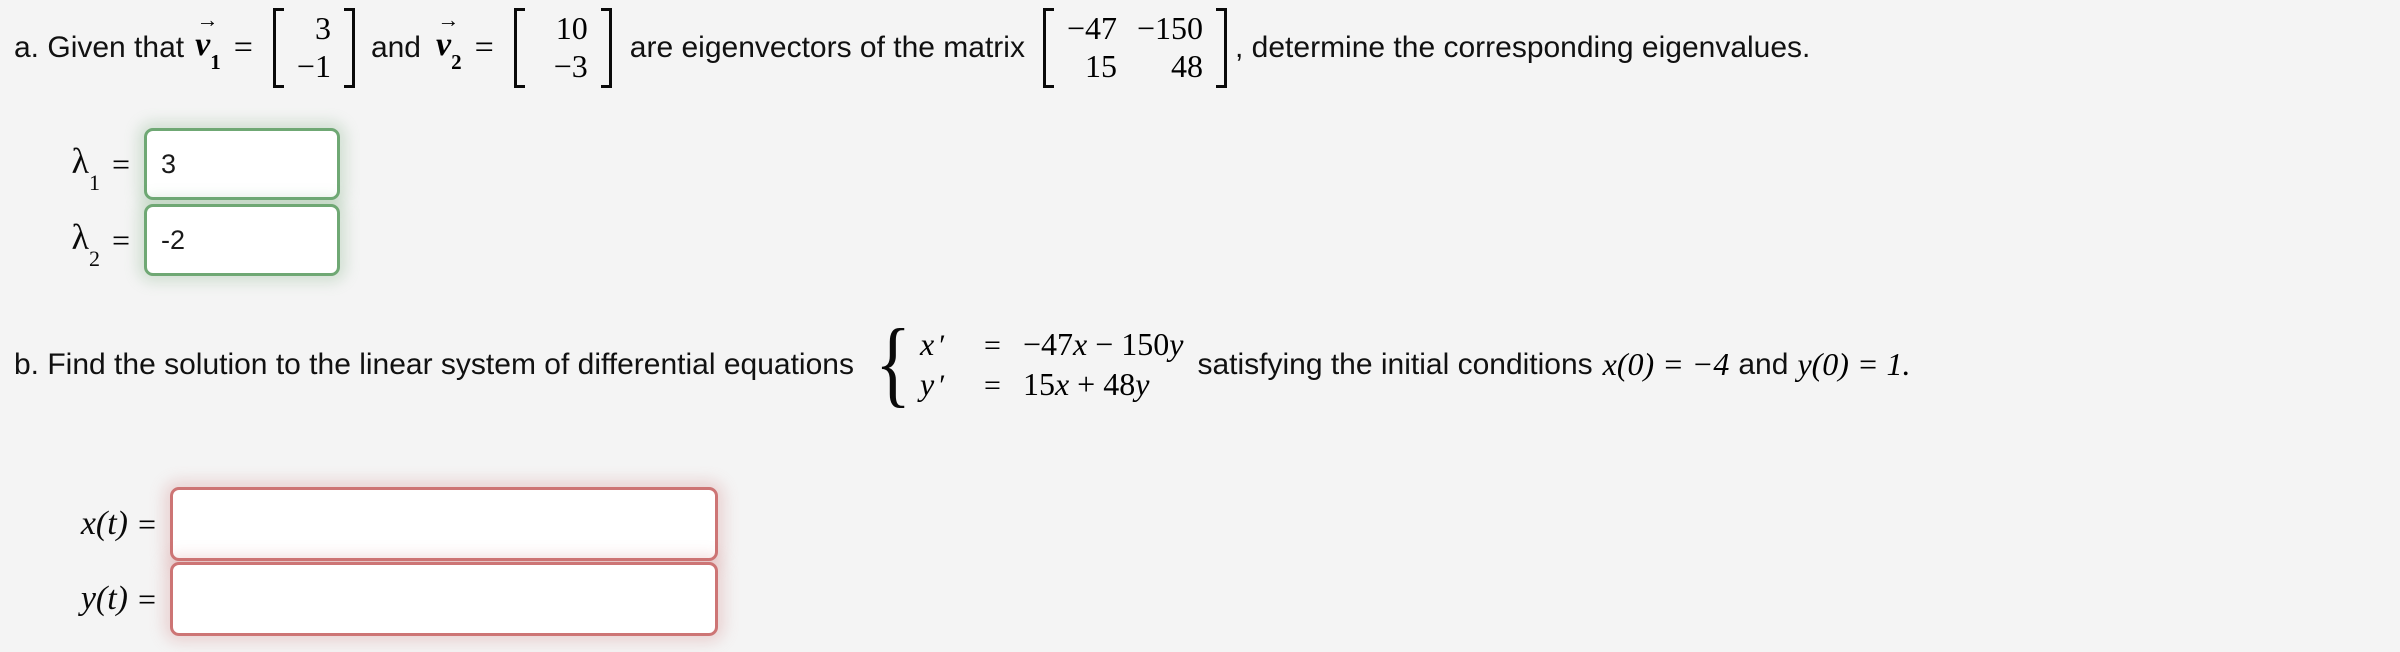 The image size is (2400, 652). I want to click on vector-v2-entry-0: 10, so click(571, 28).